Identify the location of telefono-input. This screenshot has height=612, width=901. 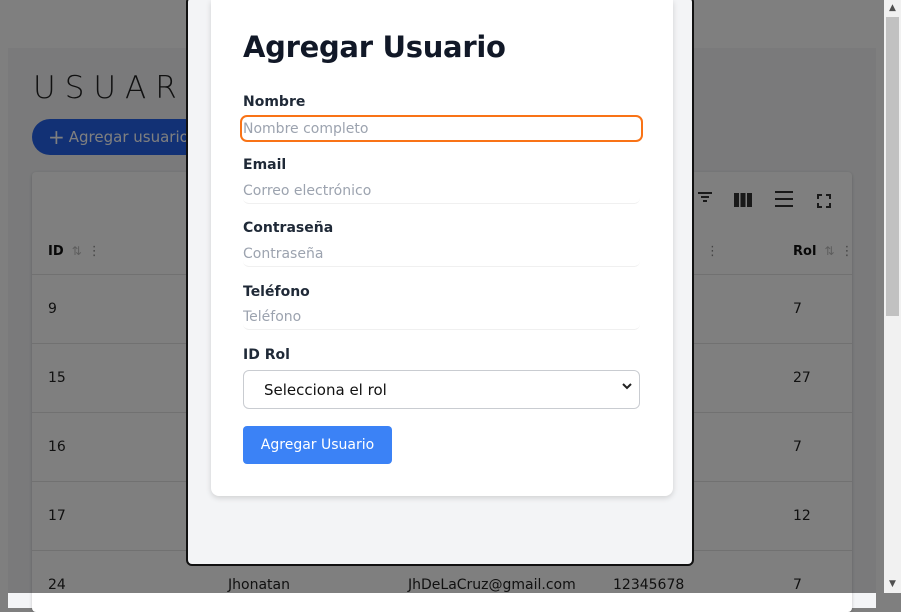
(441, 317).